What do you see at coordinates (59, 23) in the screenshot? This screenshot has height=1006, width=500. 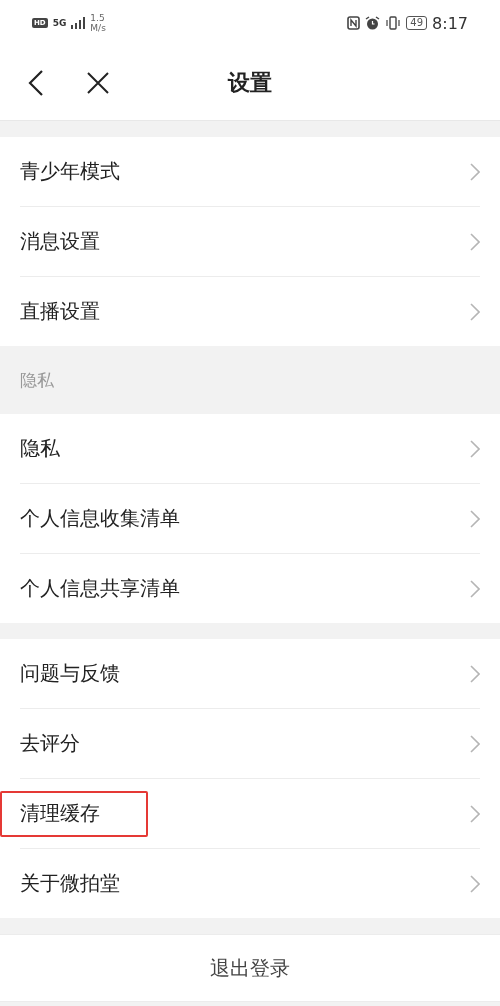 I see `network-label: 5G` at bounding box center [59, 23].